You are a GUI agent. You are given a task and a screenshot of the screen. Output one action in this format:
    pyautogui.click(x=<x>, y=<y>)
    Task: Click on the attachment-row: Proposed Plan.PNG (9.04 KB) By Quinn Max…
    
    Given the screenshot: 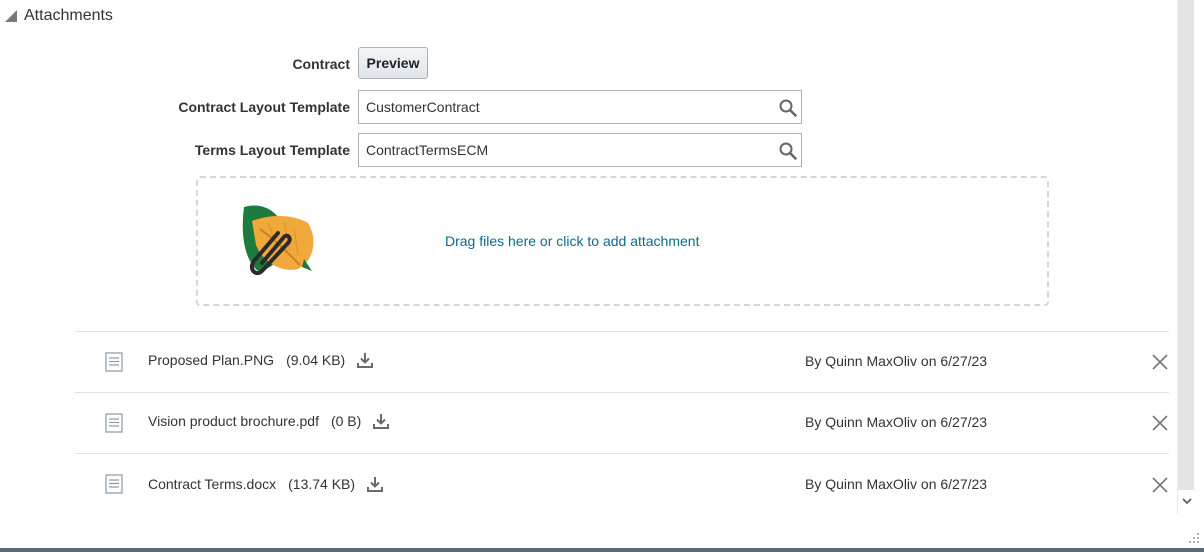 What is the action you would take?
    pyautogui.click(x=622, y=361)
    